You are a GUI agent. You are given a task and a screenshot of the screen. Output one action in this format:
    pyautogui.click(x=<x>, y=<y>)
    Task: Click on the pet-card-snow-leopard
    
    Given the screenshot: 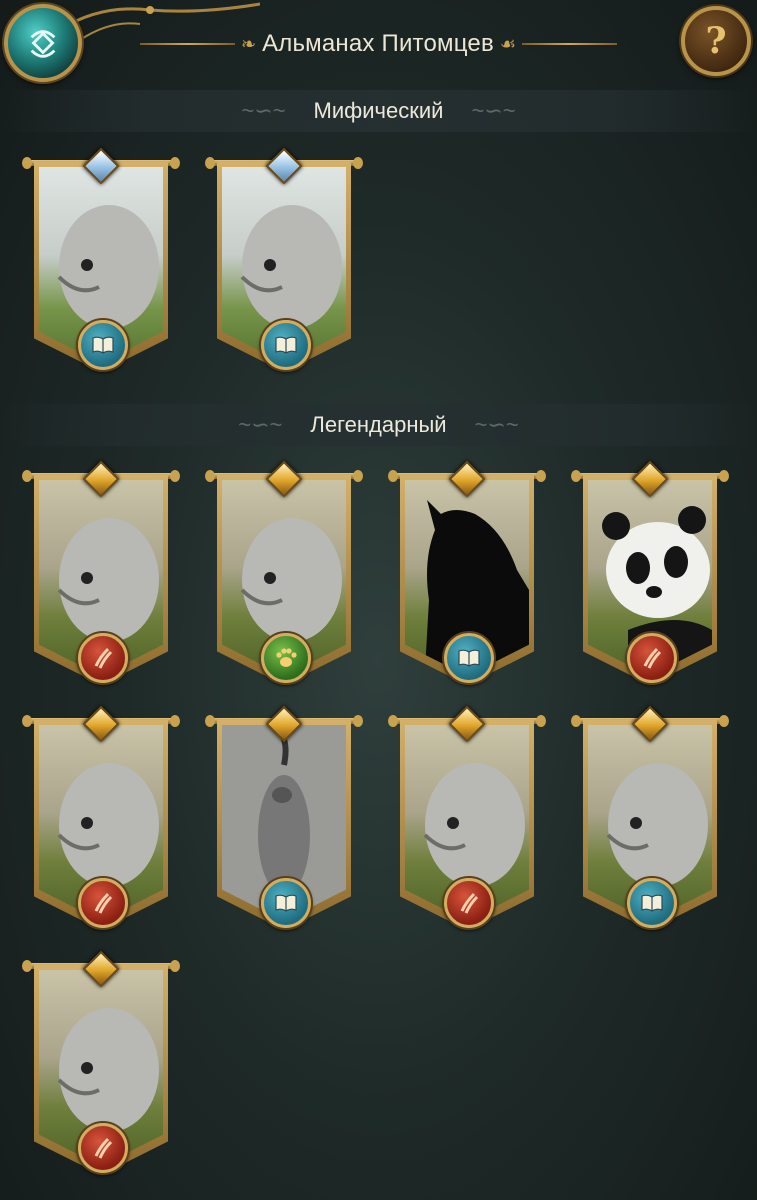 What is the action you would take?
    pyautogui.click(x=467, y=822)
    